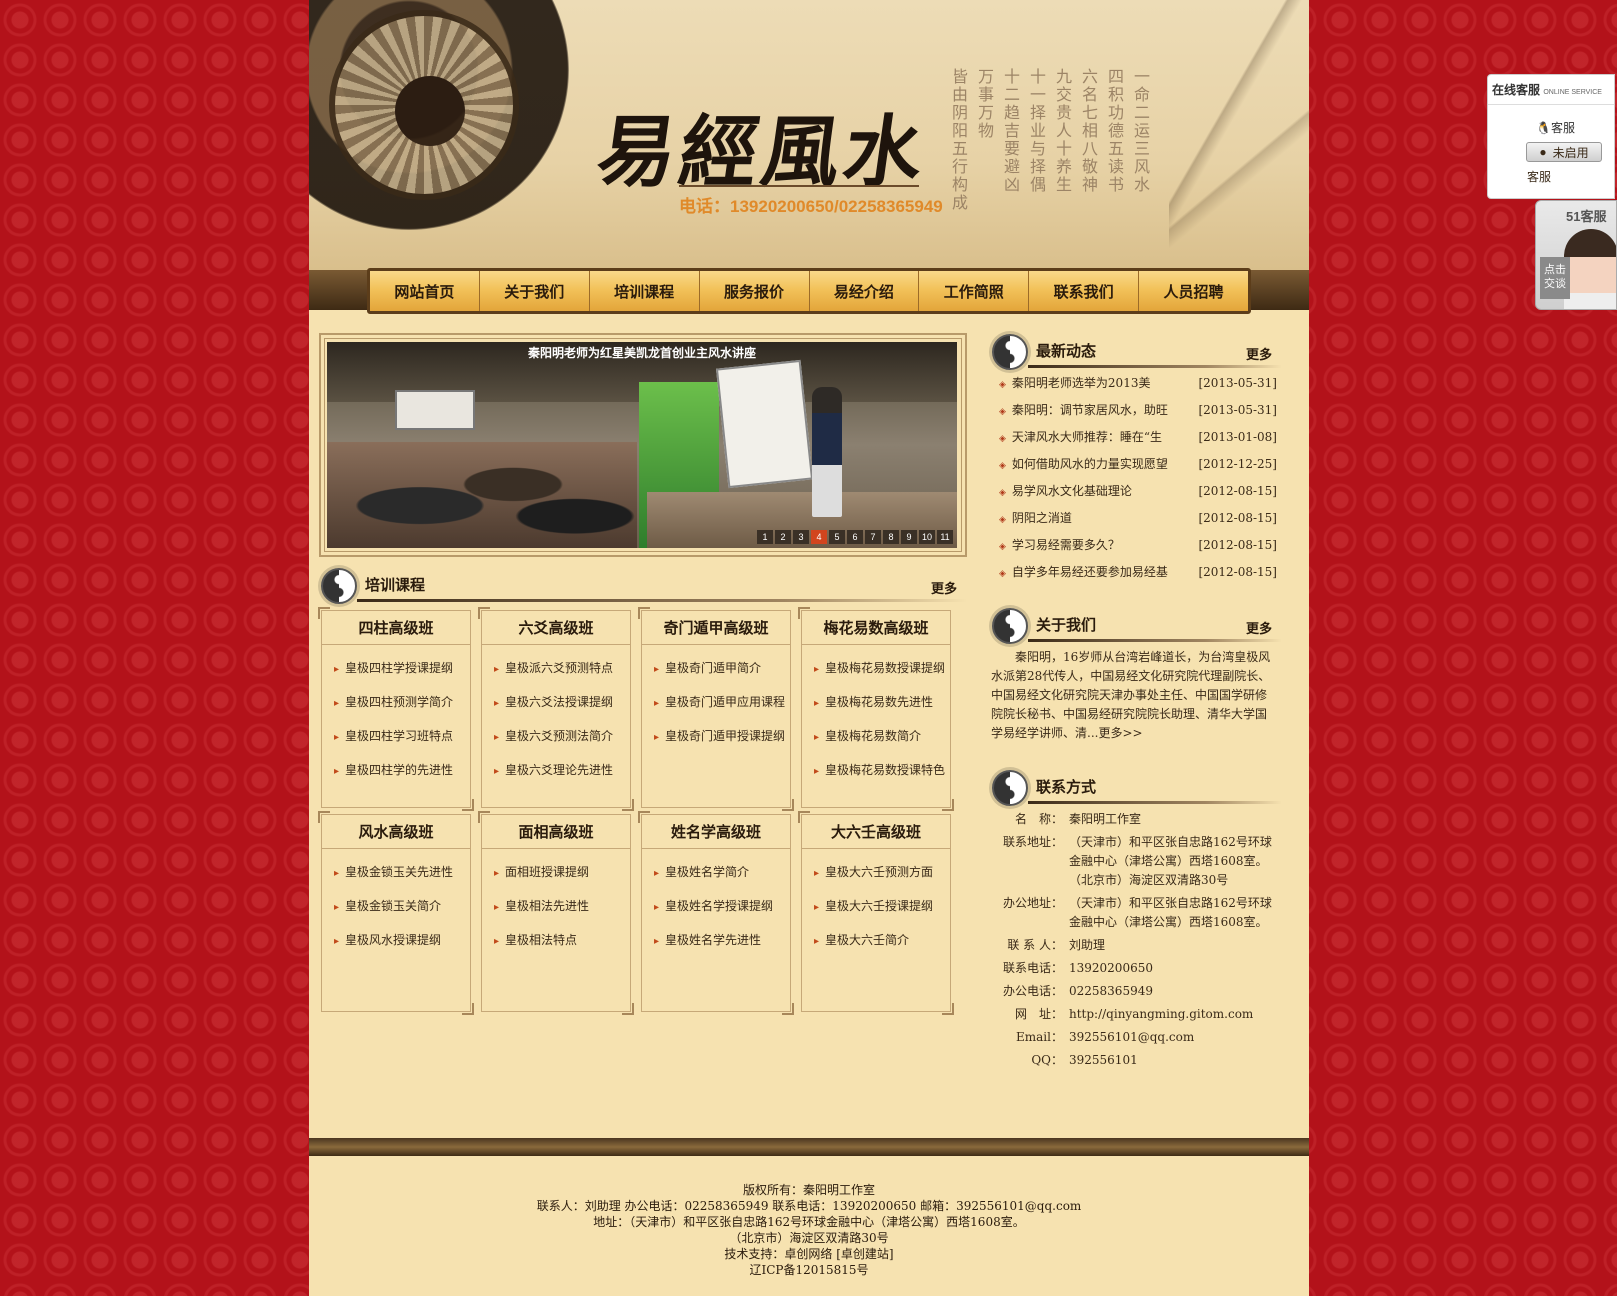 The height and width of the screenshot is (1296, 1617). Describe the element at coordinates (1137, 626) in the screenshot. I see `about-section-title: 关于我们 更多` at that location.